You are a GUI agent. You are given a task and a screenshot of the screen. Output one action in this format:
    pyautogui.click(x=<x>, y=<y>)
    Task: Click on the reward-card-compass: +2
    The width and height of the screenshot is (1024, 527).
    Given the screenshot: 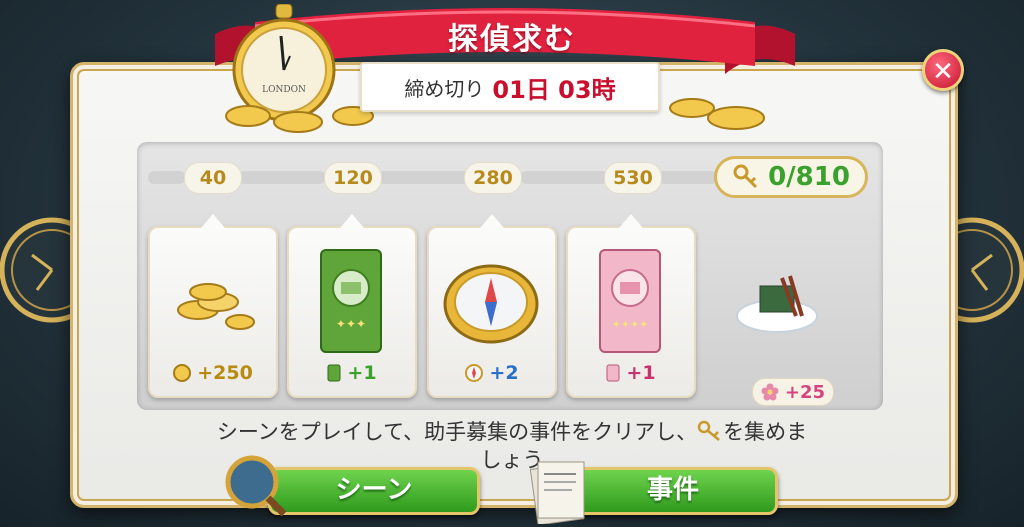 What is the action you would take?
    pyautogui.click(x=492, y=306)
    